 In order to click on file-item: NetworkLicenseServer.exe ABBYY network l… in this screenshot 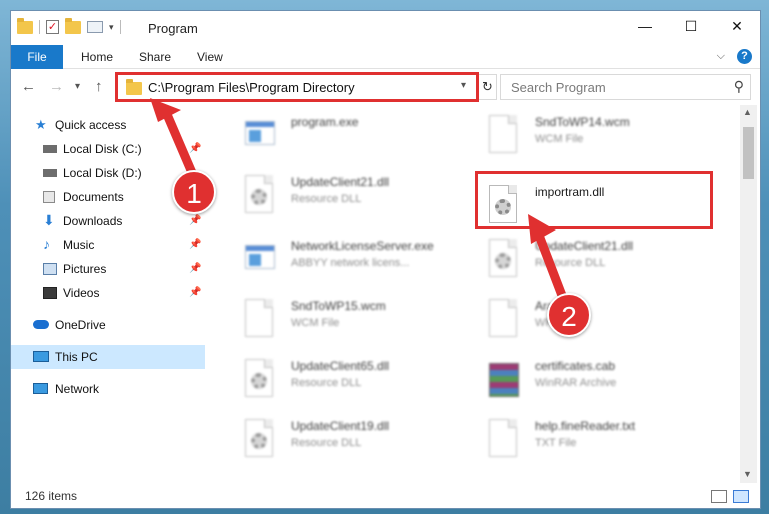, I will do `click(361, 263)`.